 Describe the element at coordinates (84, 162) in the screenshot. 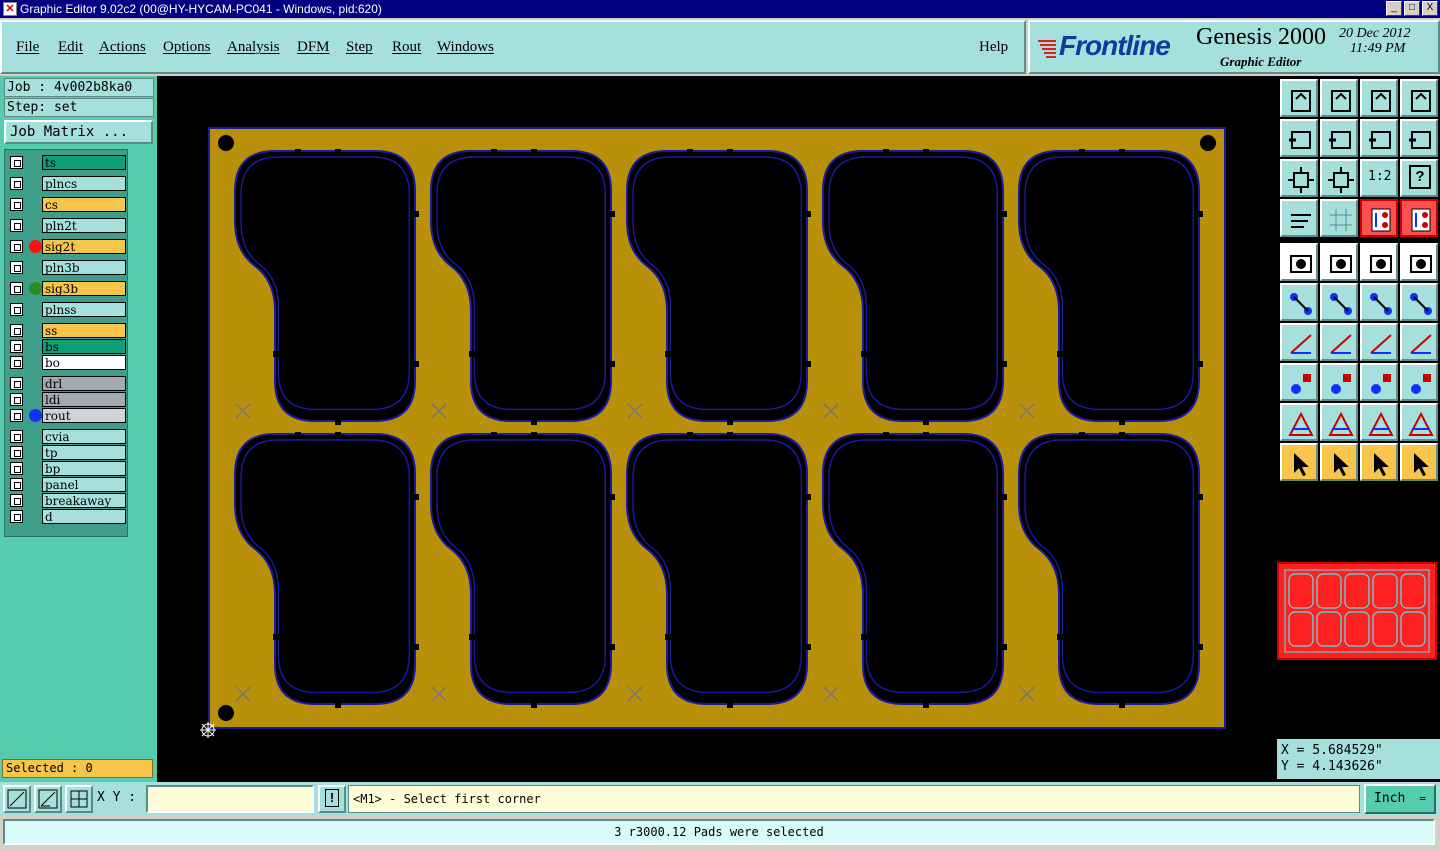

I see `layer-name: ts` at that location.